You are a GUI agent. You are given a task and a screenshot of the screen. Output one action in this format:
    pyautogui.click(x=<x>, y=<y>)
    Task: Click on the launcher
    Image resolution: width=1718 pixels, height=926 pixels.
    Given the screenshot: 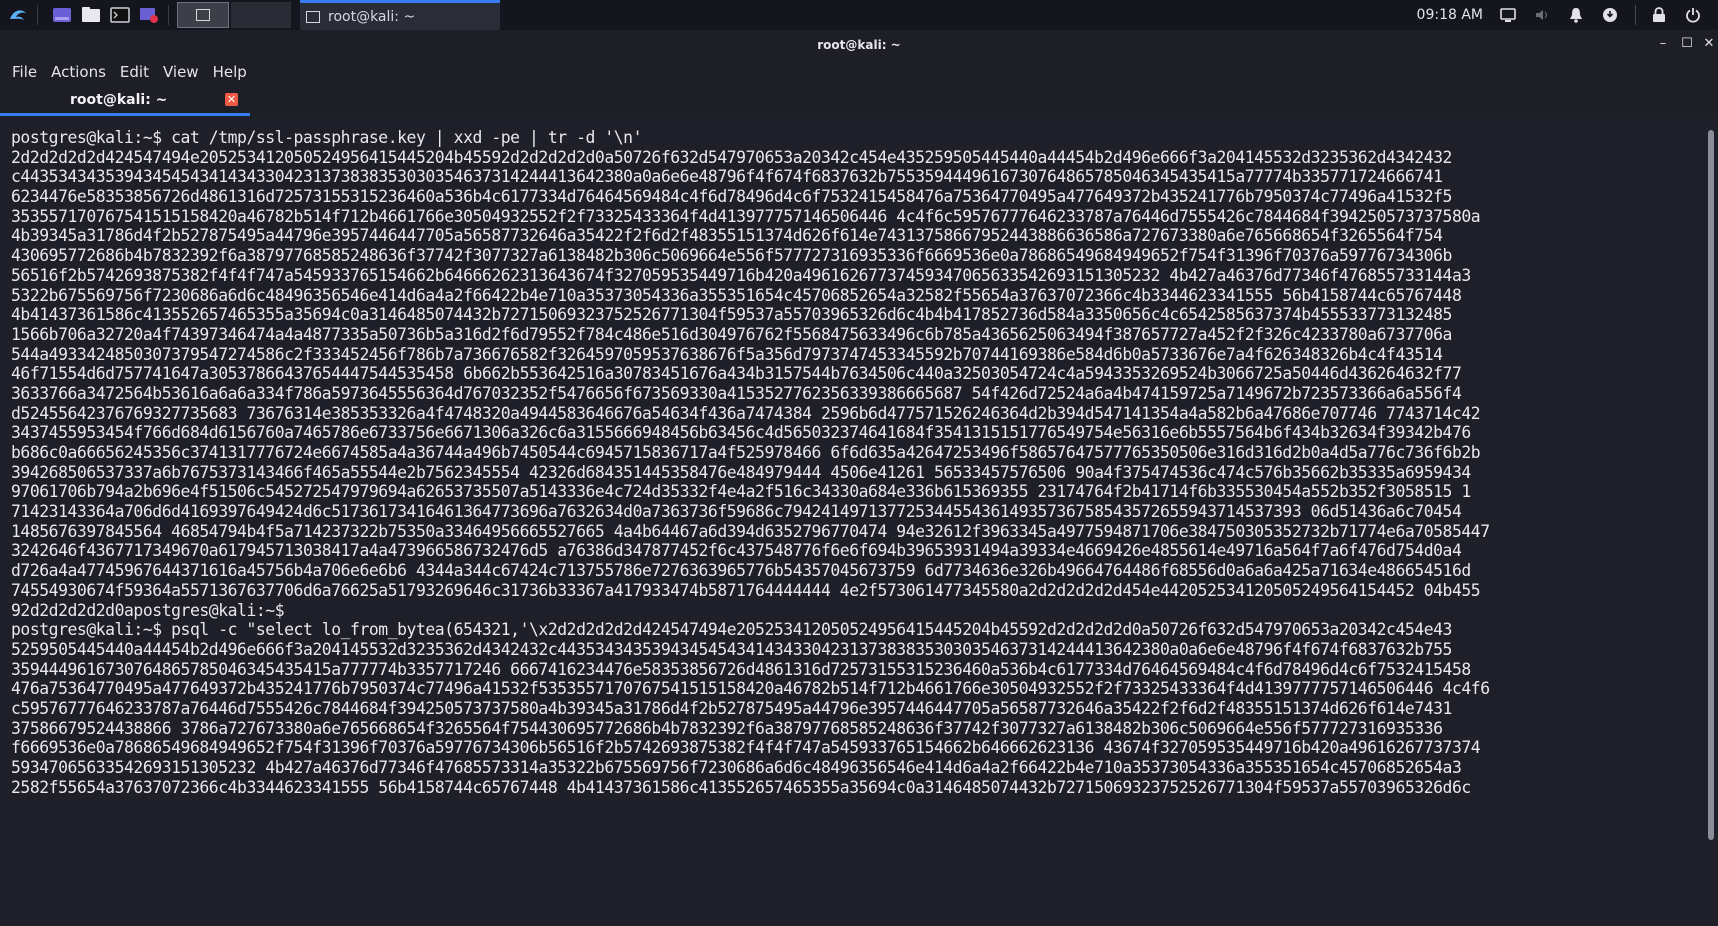 What is the action you would take?
    pyautogui.click(x=145, y=15)
    